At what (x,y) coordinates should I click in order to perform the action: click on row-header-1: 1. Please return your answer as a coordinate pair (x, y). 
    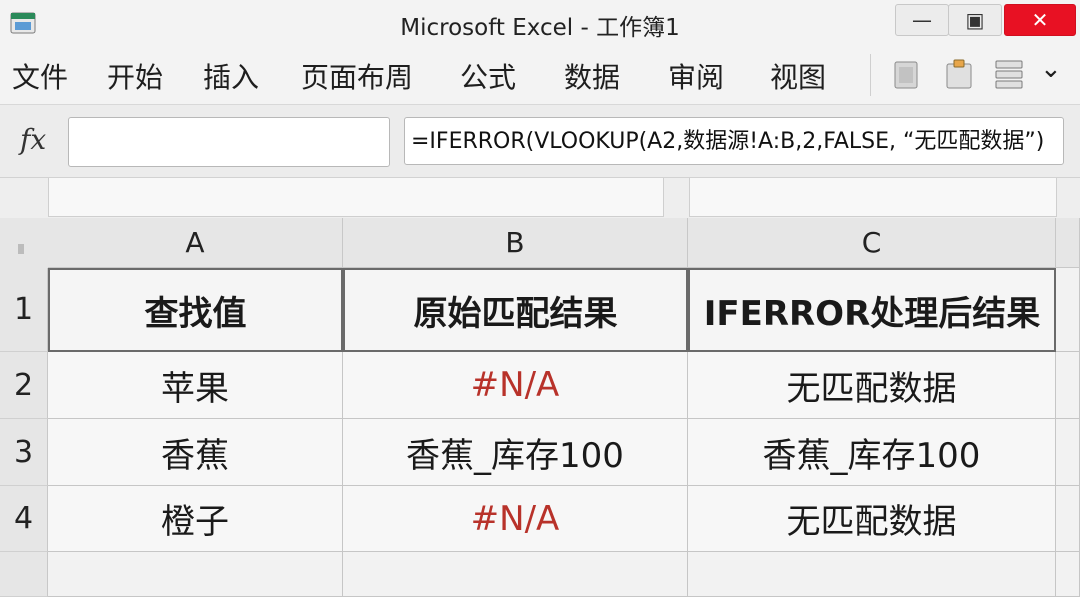
    Looking at the image, I should click on (24, 310).